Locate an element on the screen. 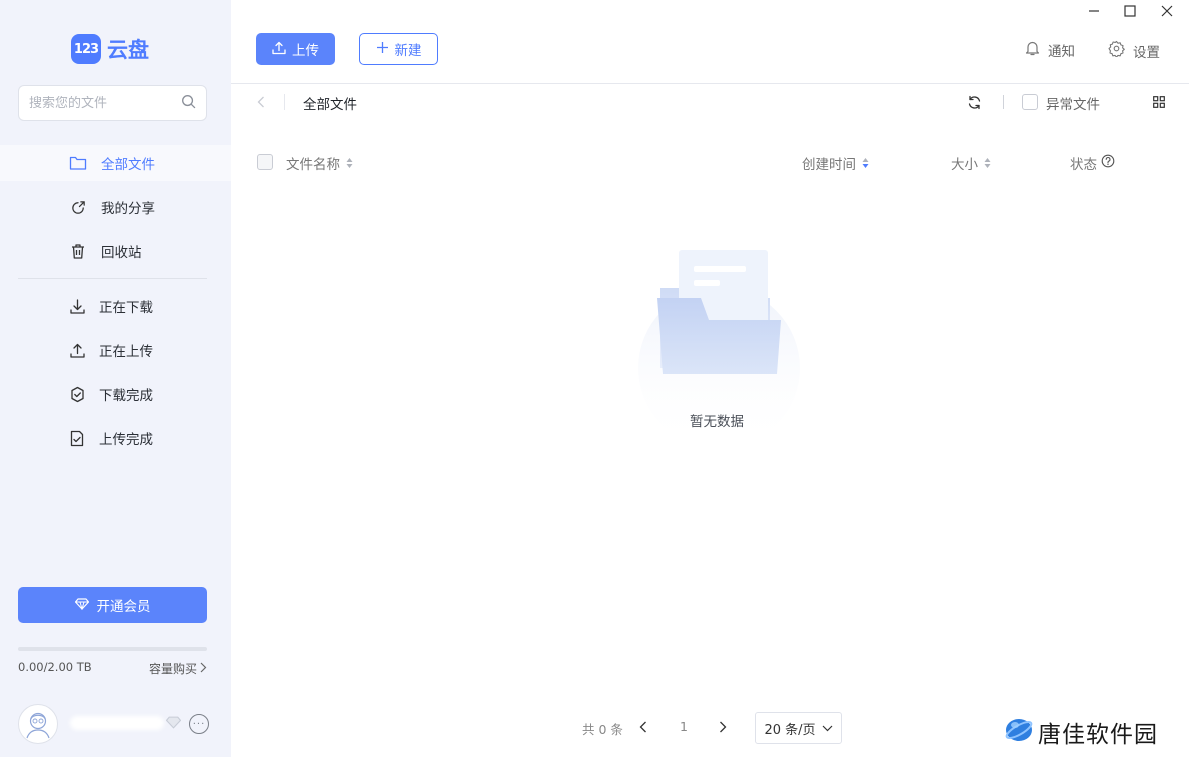 The width and height of the screenshot is (1189, 757). sidebar-item-upload-done: 上传完成 is located at coordinates (115, 438).